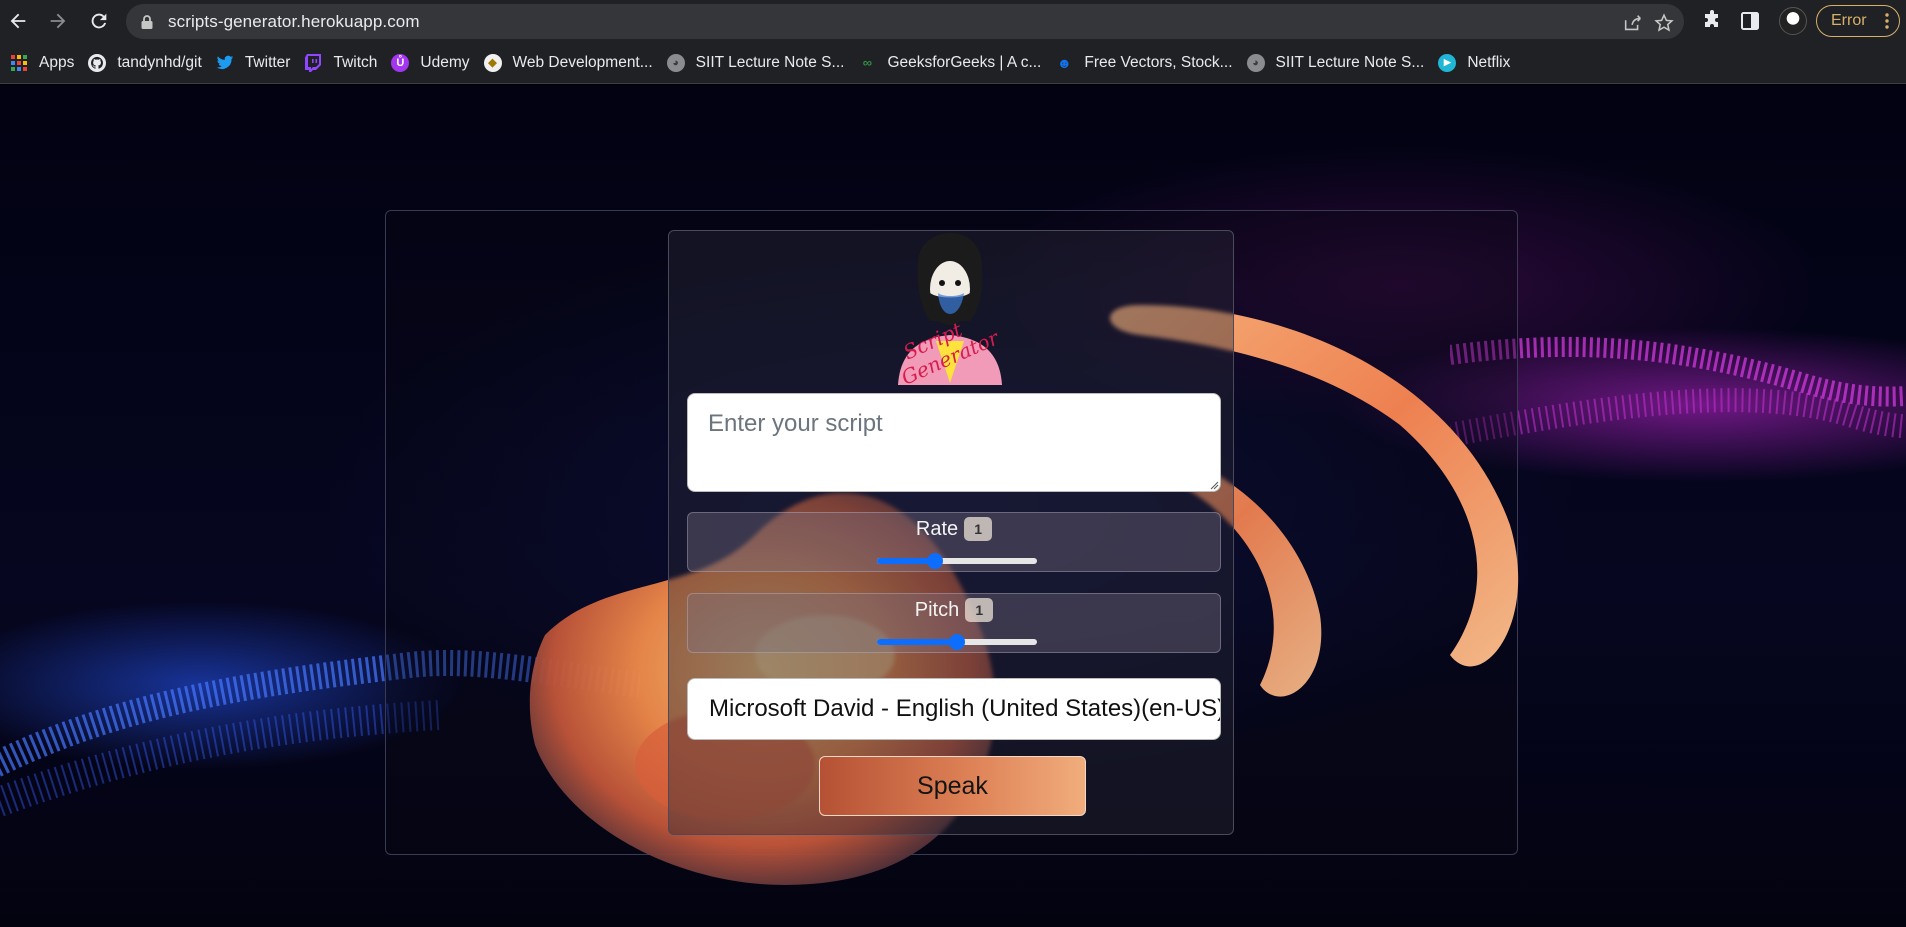 Image resolution: width=1906 pixels, height=927 pixels. I want to click on rate-slider, so click(957, 561).